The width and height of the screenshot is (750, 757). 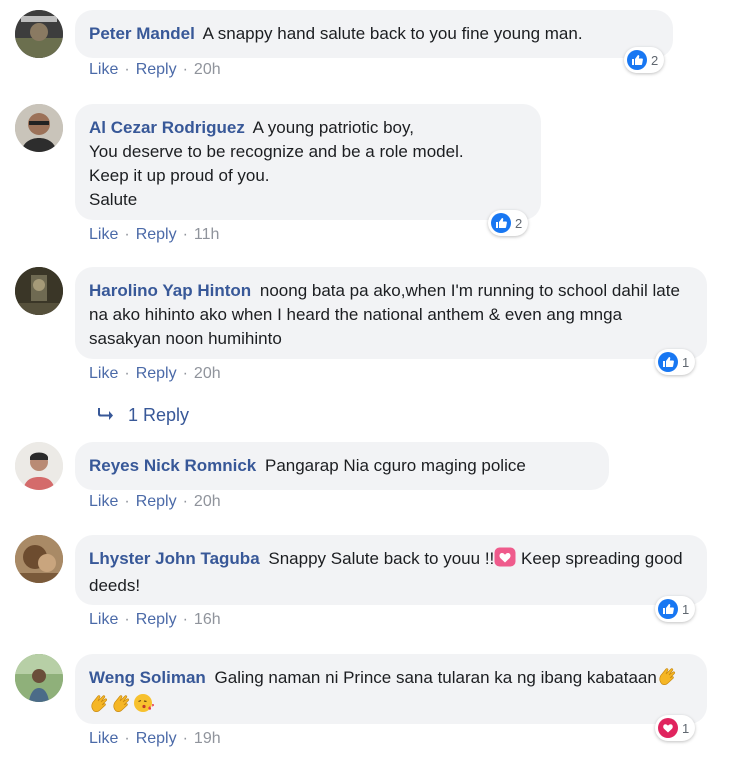 I want to click on timestamp: 19h, so click(x=207, y=738).